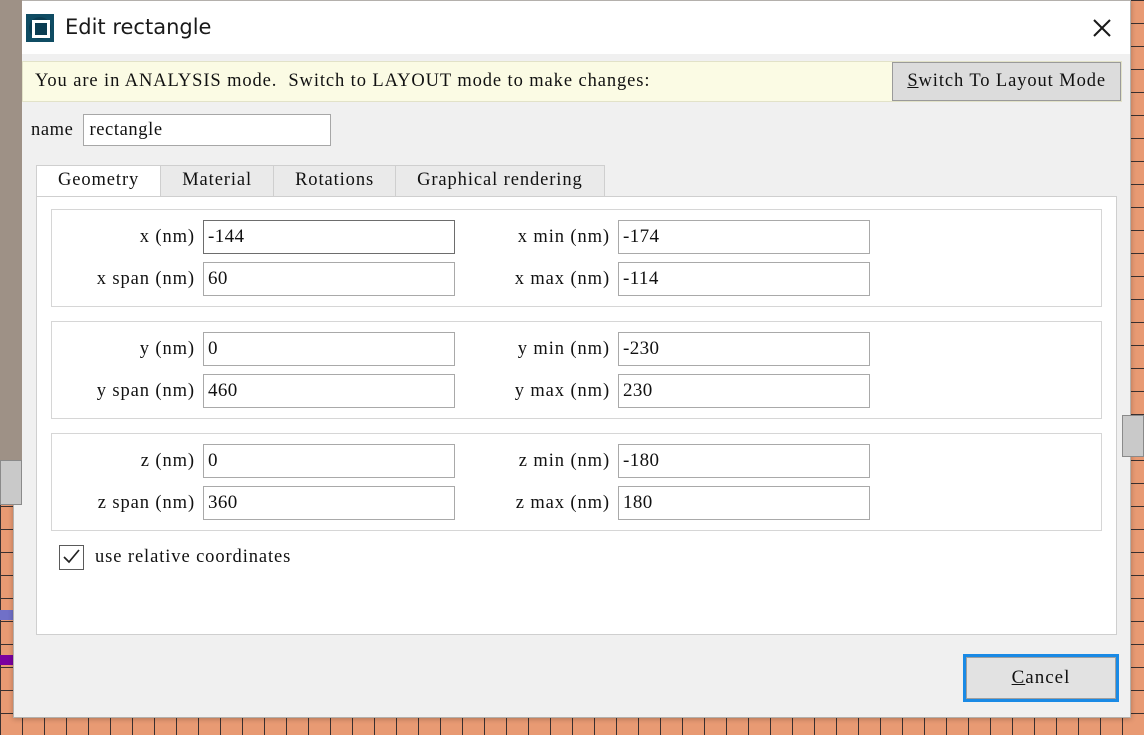 The height and width of the screenshot is (735, 1144). I want to click on z-min-input, so click(744, 461).